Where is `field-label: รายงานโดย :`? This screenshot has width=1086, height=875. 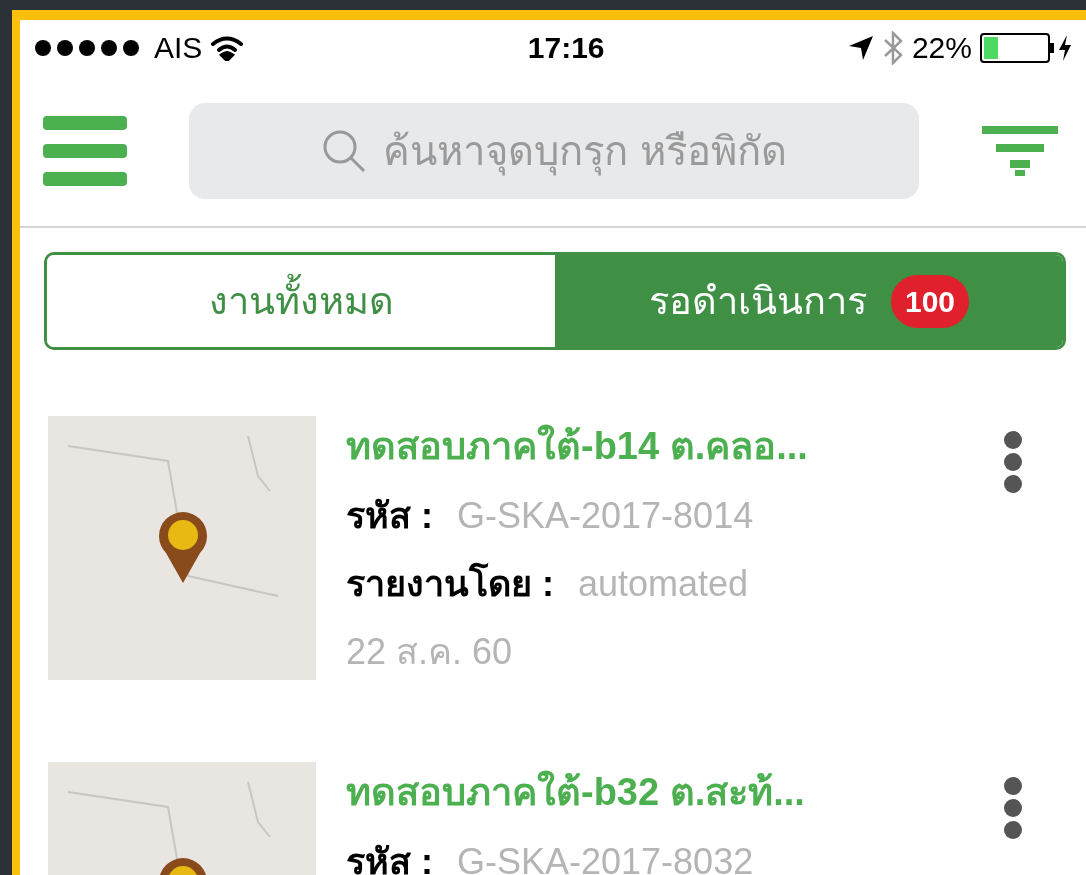
field-label: รายงานโดย : is located at coordinates (450, 583).